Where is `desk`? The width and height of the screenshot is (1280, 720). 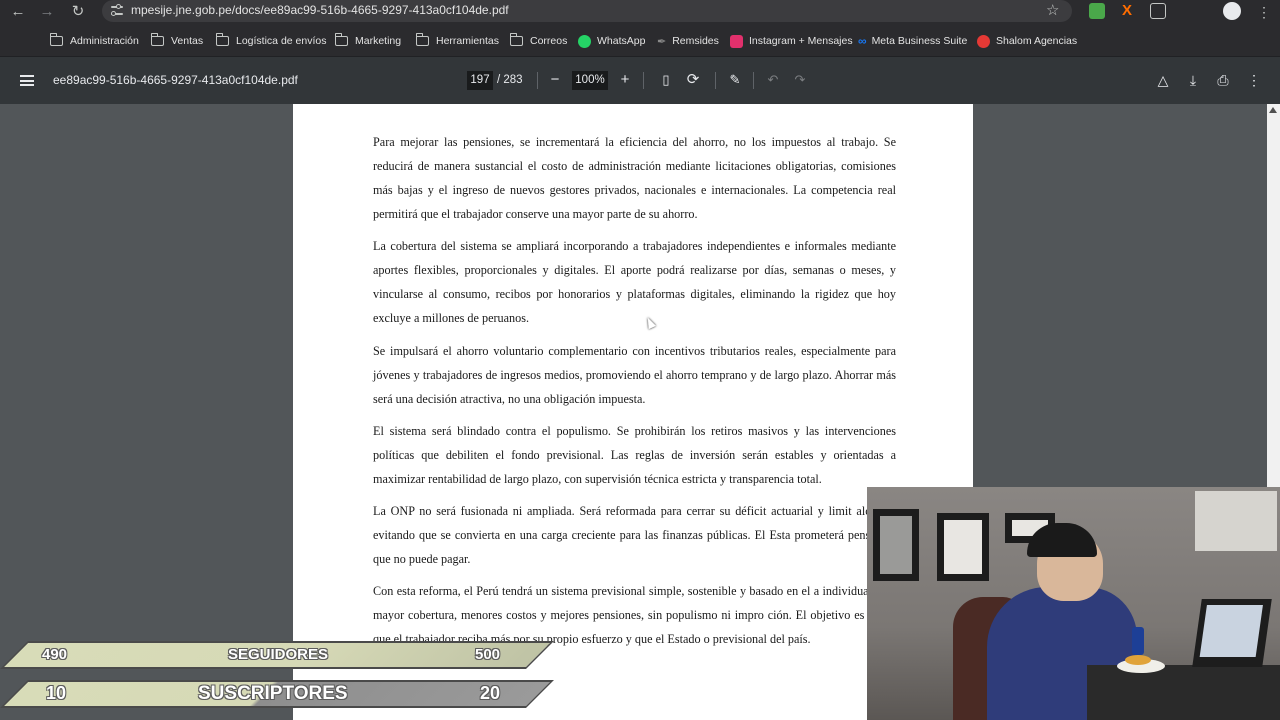
desk is located at coordinates (1183, 692).